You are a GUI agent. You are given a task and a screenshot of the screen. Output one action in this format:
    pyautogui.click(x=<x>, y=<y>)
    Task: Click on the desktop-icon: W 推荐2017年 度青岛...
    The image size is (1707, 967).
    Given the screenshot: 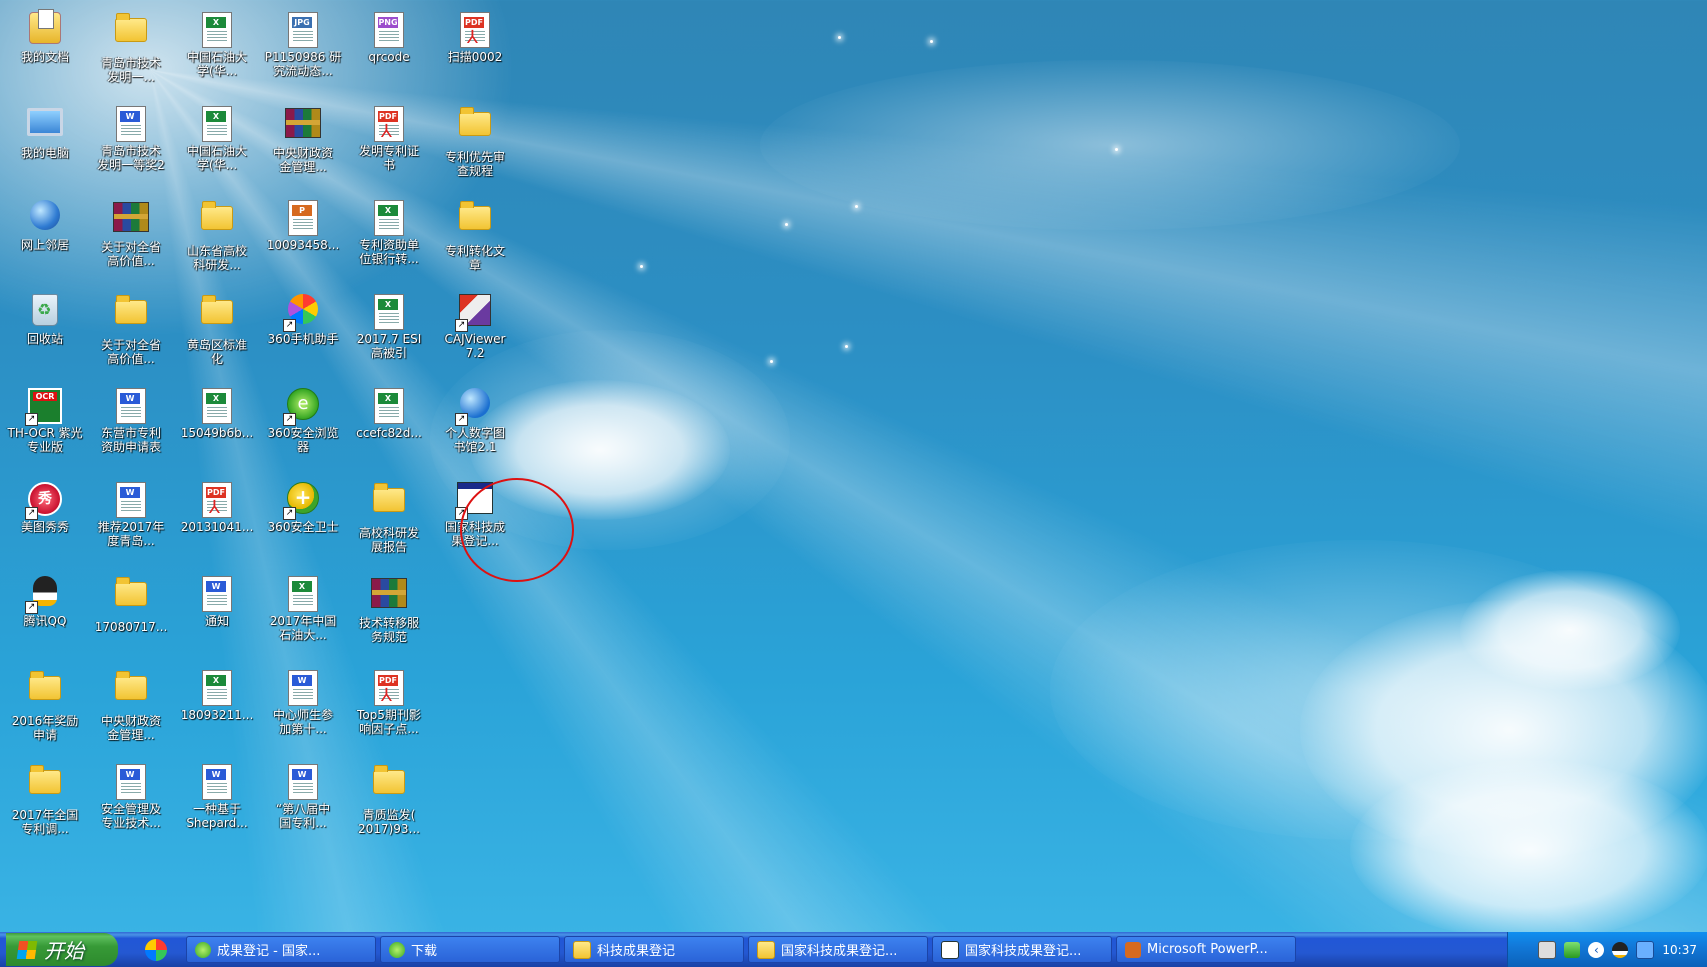 What is the action you would take?
    pyautogui.click(x=131, y=525)
    